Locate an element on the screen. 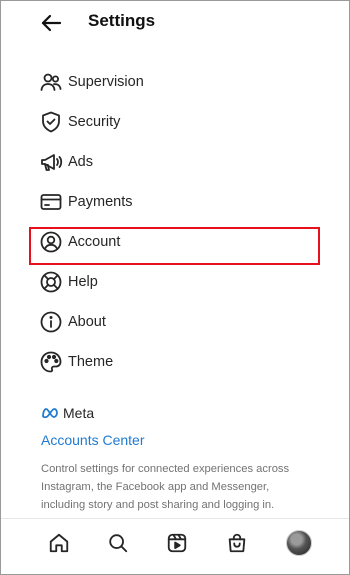 The image size is (350, 575). menu-item-label: Payments is located at coordinates (100, 202).